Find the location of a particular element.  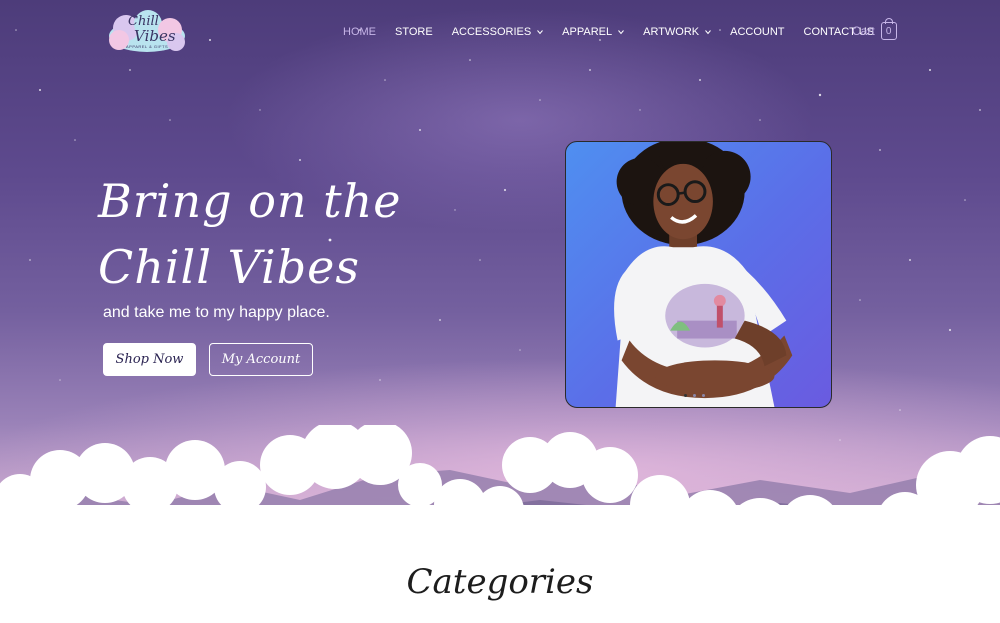

categories-heading: Categories is located at coordinates (500, 582).